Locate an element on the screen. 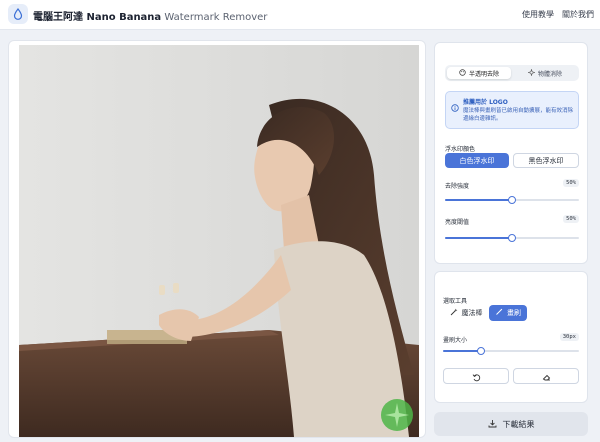 Image resolution: width=600 pixels, height=442 pixels. selection-tool-label: 選取工具 is located at coordinates (455, 301).